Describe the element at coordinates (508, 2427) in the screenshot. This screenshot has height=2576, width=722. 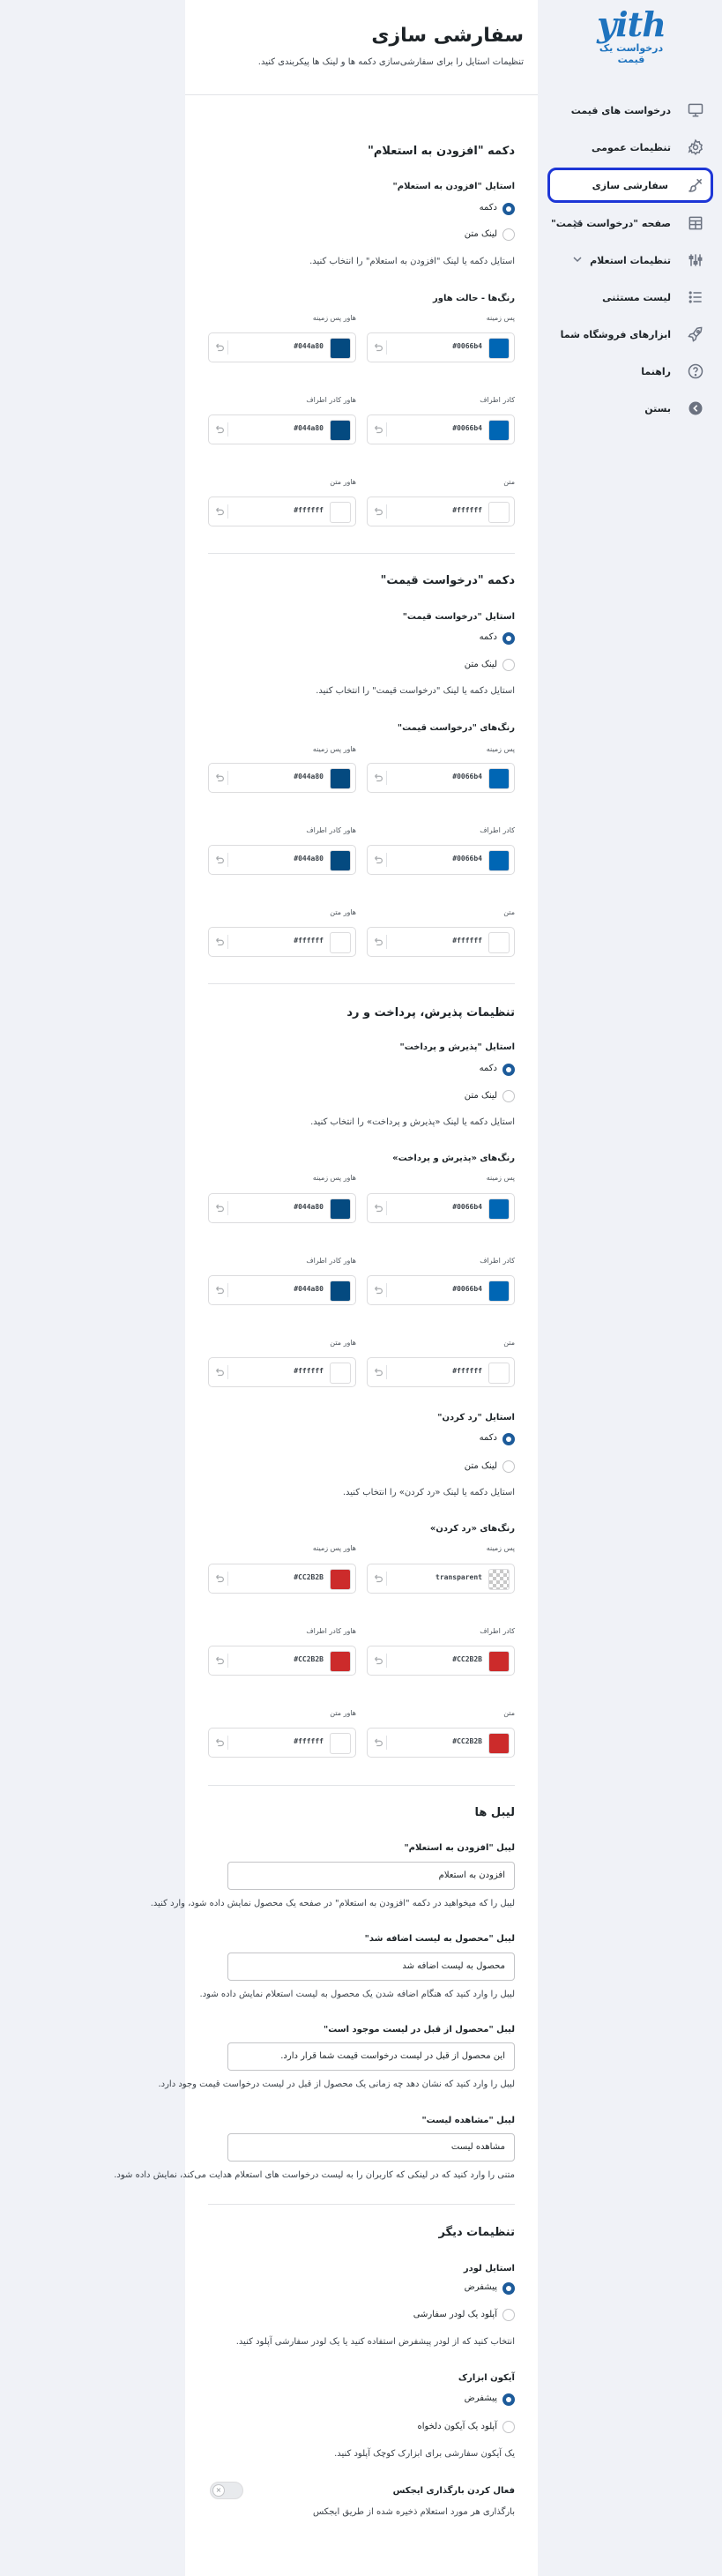
I see `widget-icon-custom-radio` at that location.